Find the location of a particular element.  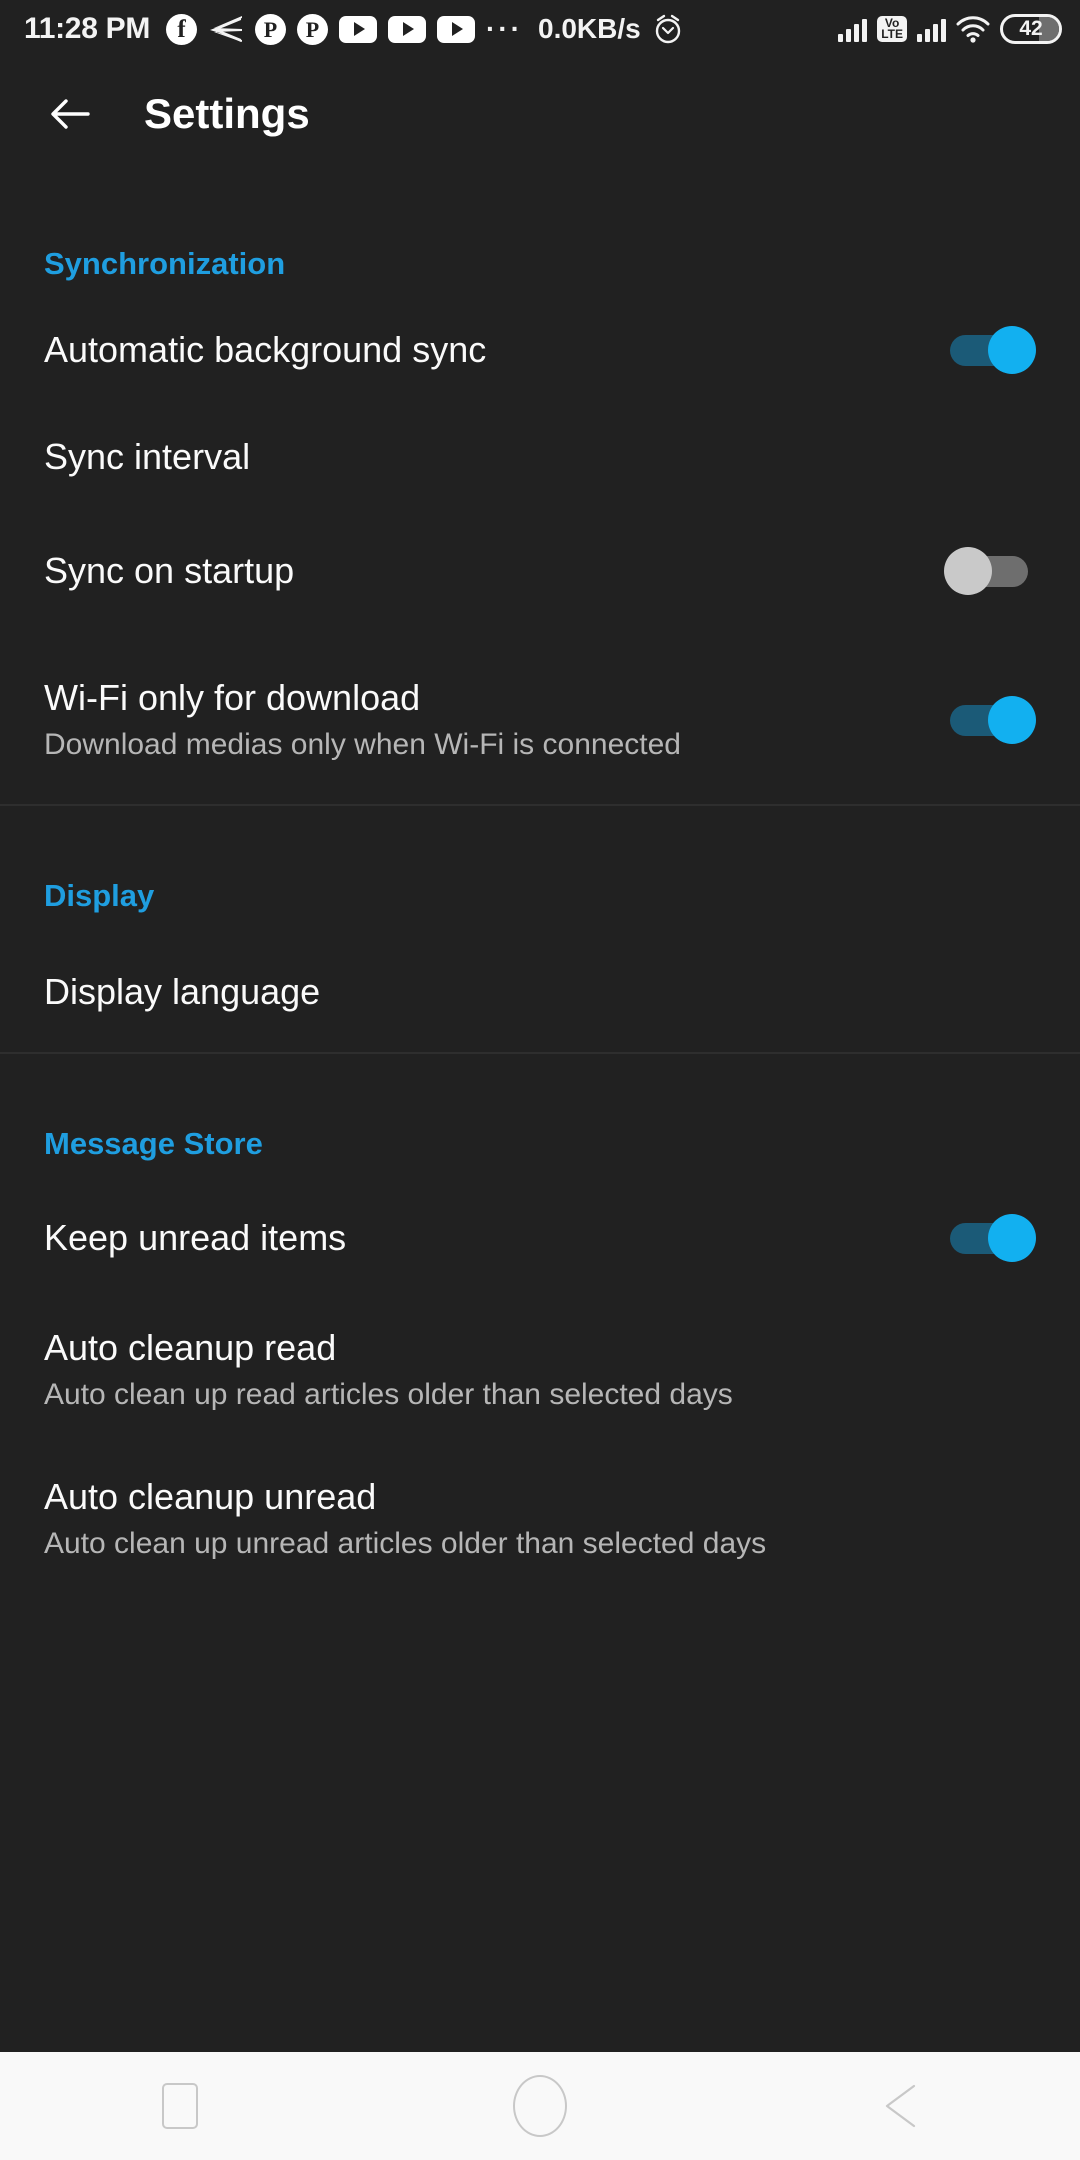

nav-home-button is located at coordinates (540, 2106).